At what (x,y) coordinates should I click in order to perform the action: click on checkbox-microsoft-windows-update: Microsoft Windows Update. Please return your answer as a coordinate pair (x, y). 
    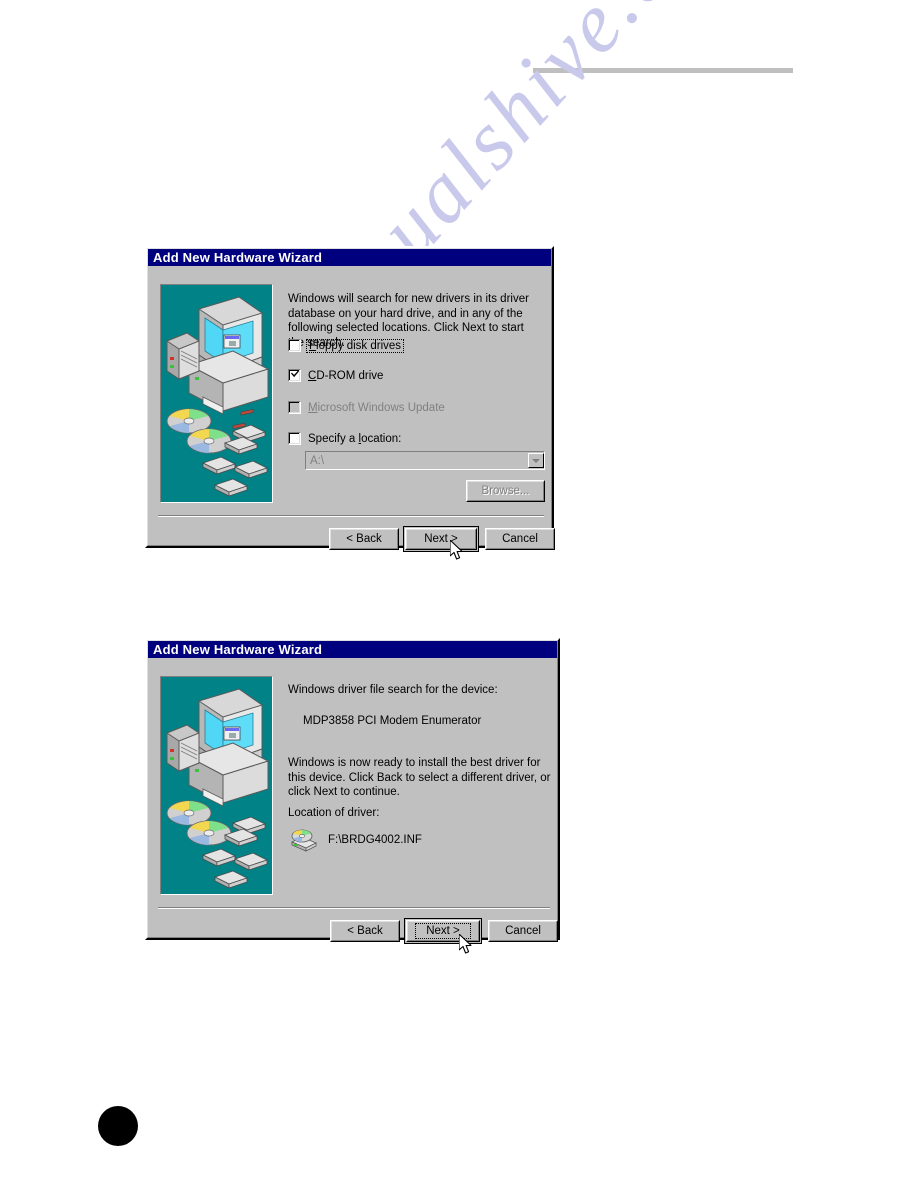
    Looking at the image, I should click on (366, 407).